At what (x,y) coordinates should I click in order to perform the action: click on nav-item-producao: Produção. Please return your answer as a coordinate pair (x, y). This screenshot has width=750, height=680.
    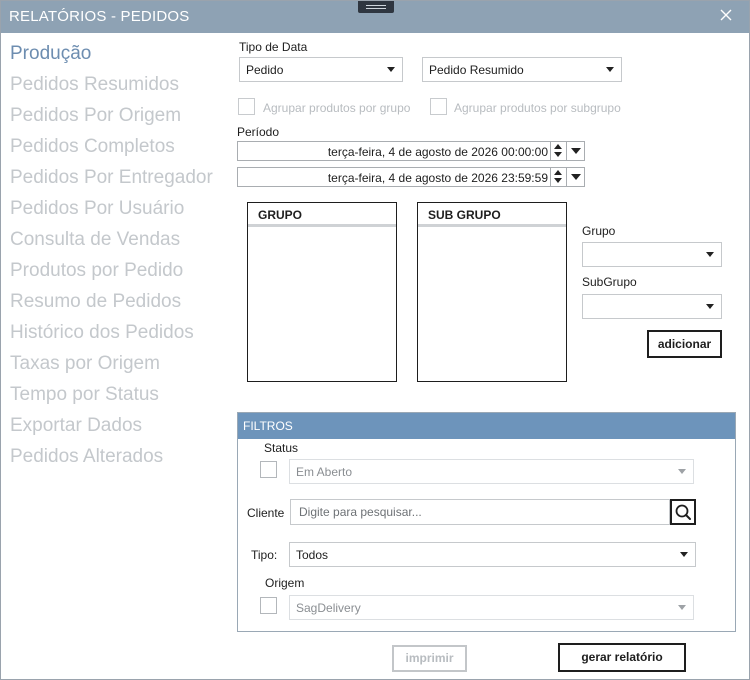
    Looking at the image, I should click on (111, 53).